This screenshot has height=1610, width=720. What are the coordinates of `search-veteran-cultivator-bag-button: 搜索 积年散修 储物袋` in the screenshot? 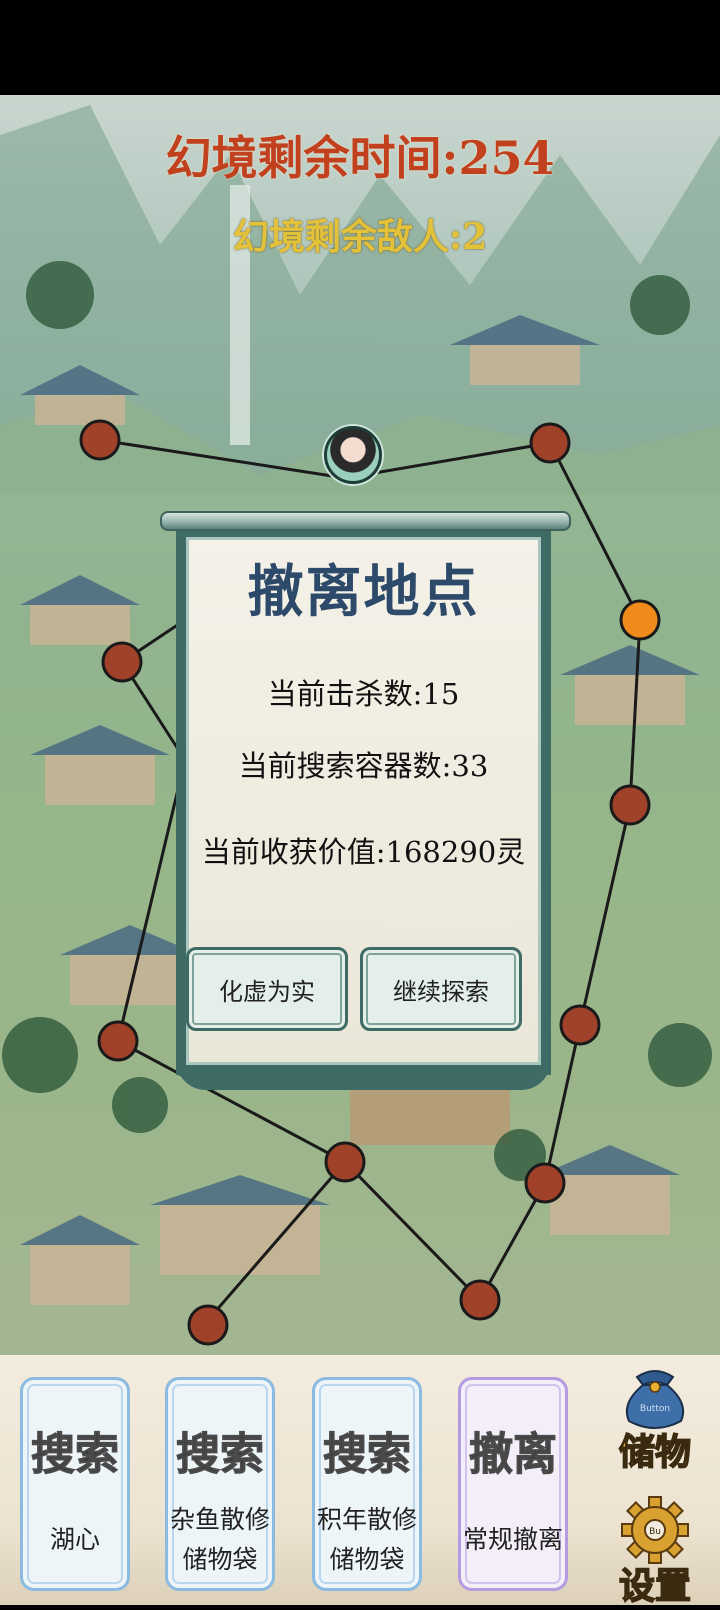 It's located at (367, 1484).